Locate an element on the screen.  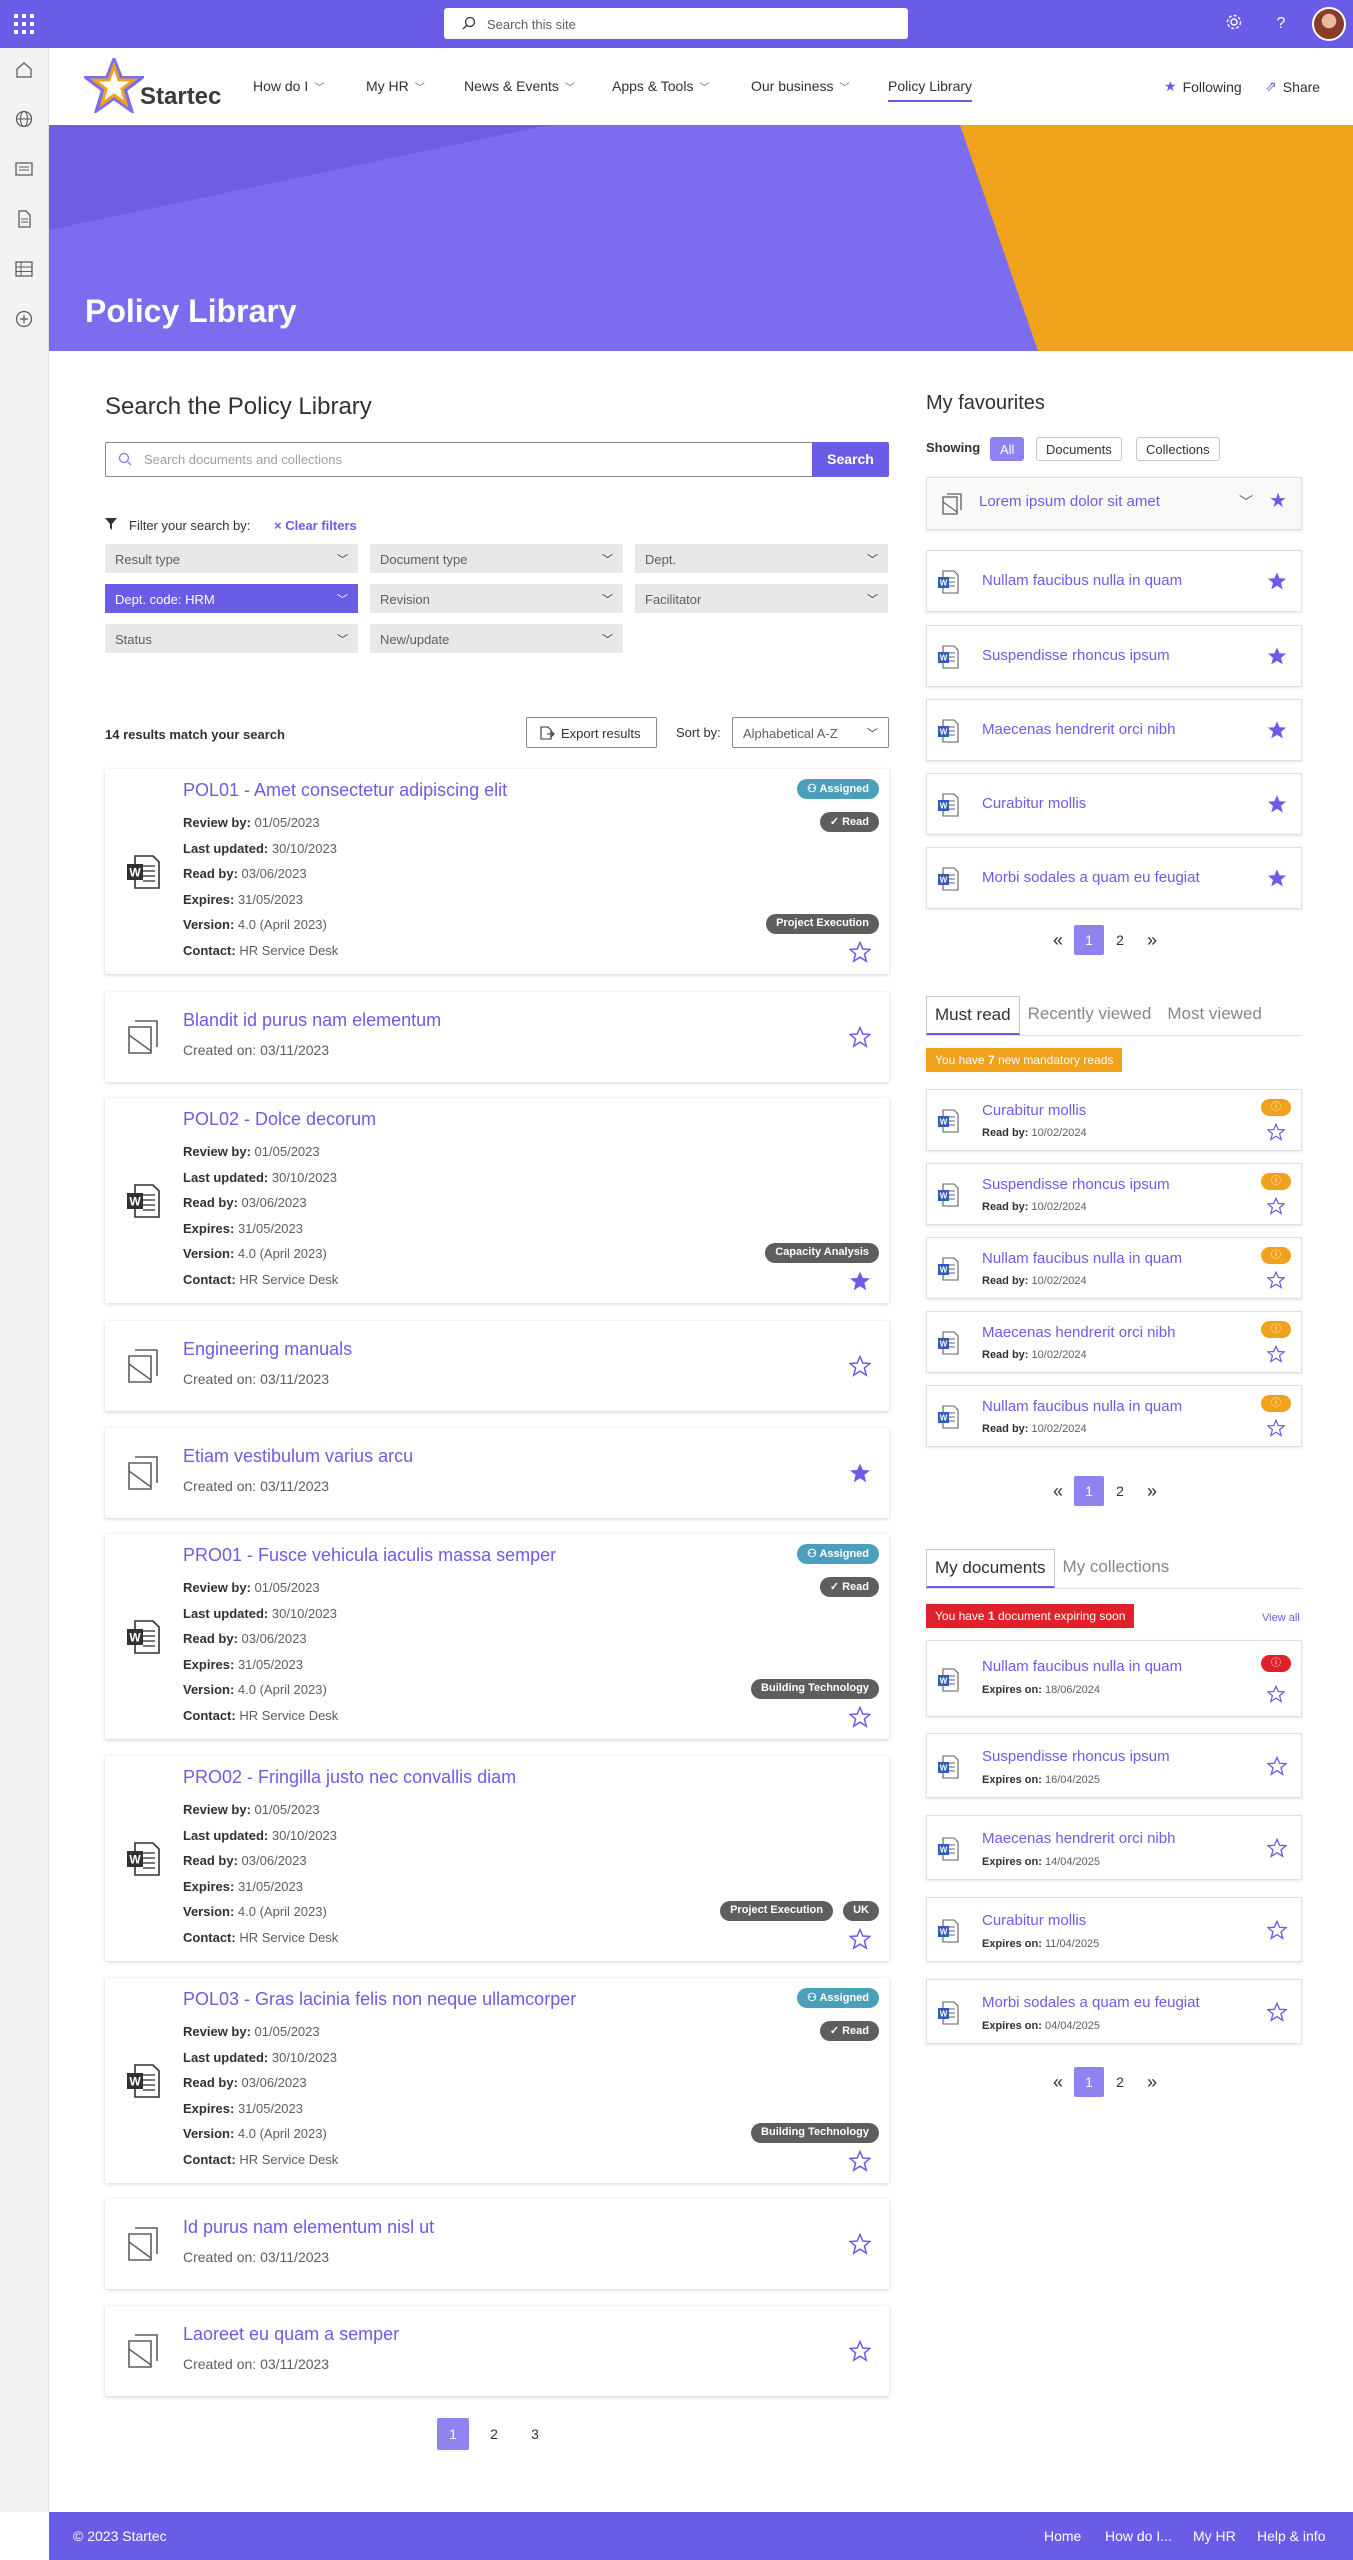
favourite-card: W Curabitur mollis is located at coordinates (1114, 804).